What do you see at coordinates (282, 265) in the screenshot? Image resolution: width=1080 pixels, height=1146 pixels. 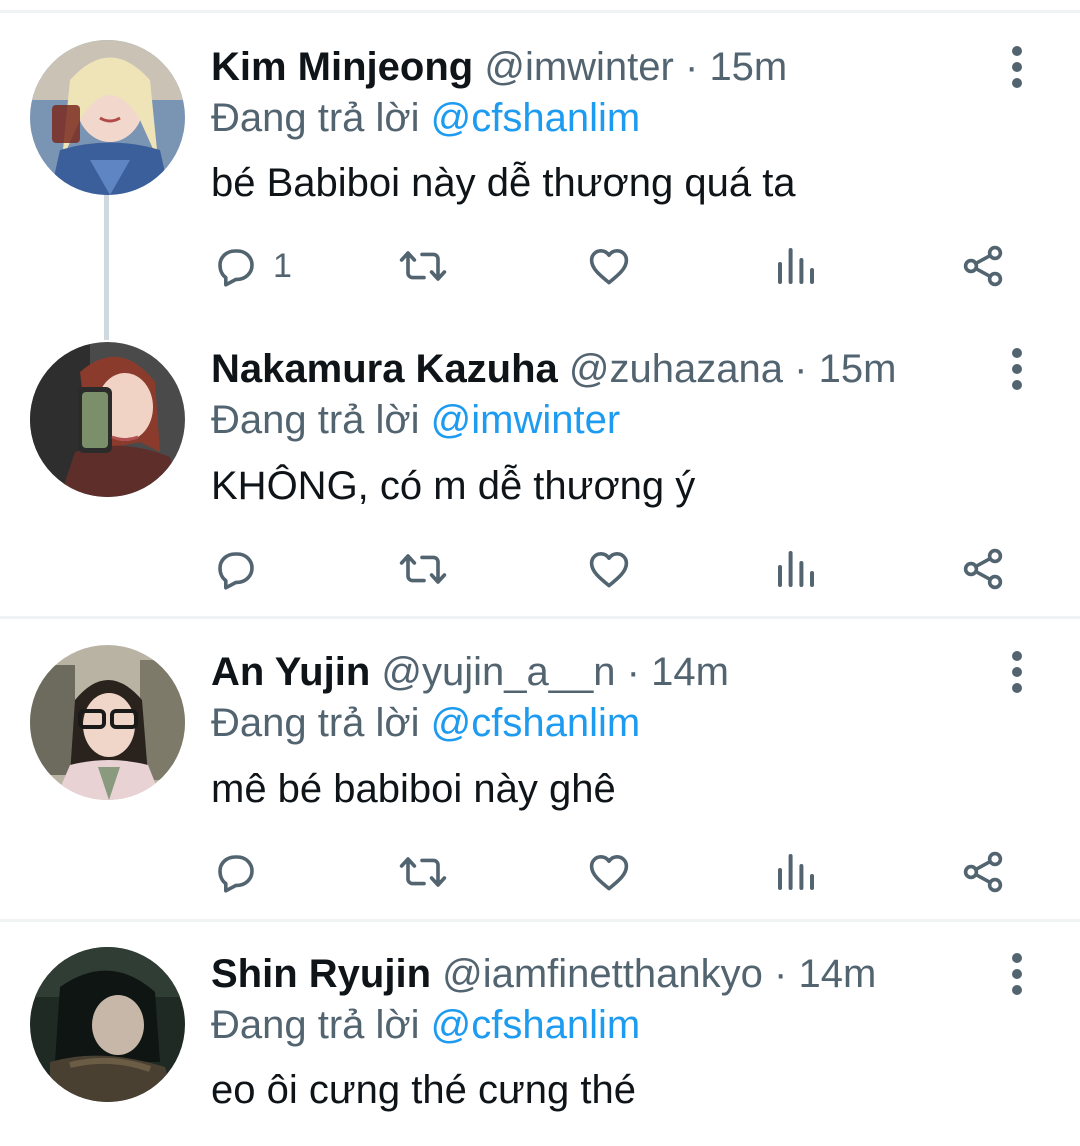 I see `reply-count: 1` at bounding box center [282, 265].